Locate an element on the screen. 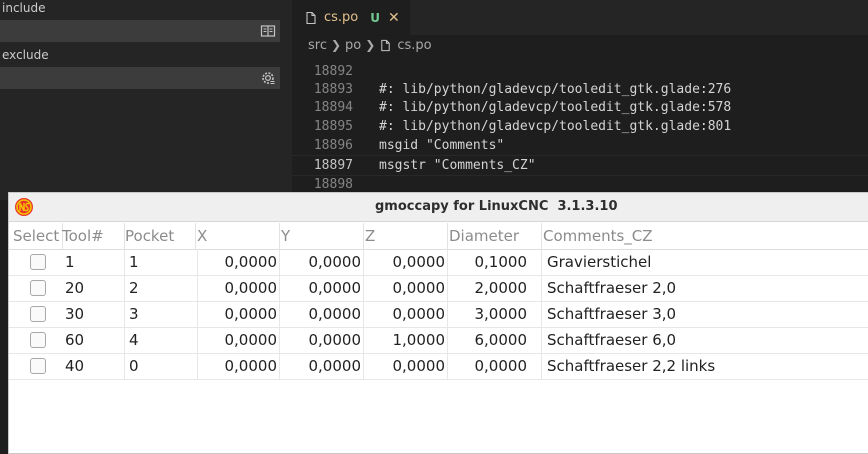 This screenshot has width=868, height=454. window-title: gmoccapy for LinuxCNC 3.1.3.10 is located at coordinates (496, 206).